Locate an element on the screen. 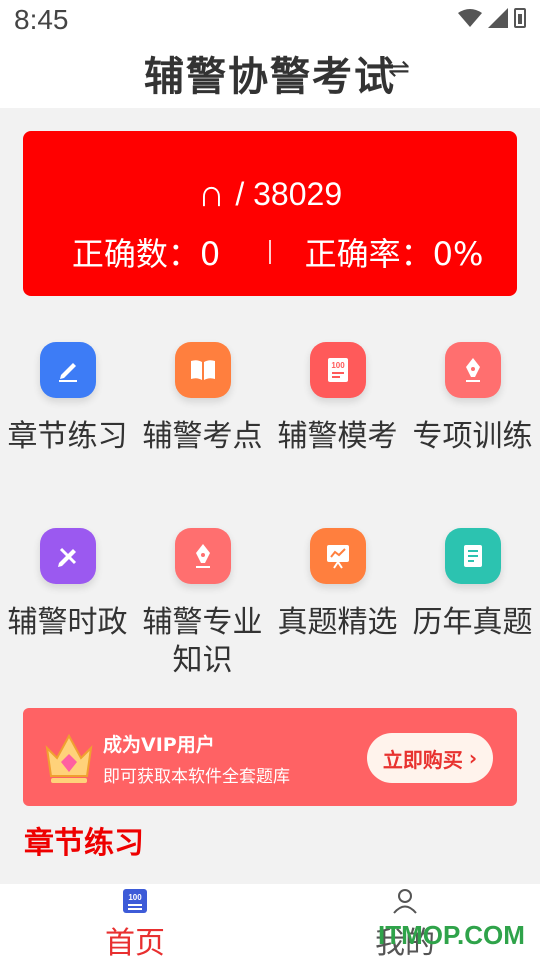  feature-grid-row-1: 章节练习 辅警考点 100 辅警模考 专项训练 is located at coordinates (270, 399).